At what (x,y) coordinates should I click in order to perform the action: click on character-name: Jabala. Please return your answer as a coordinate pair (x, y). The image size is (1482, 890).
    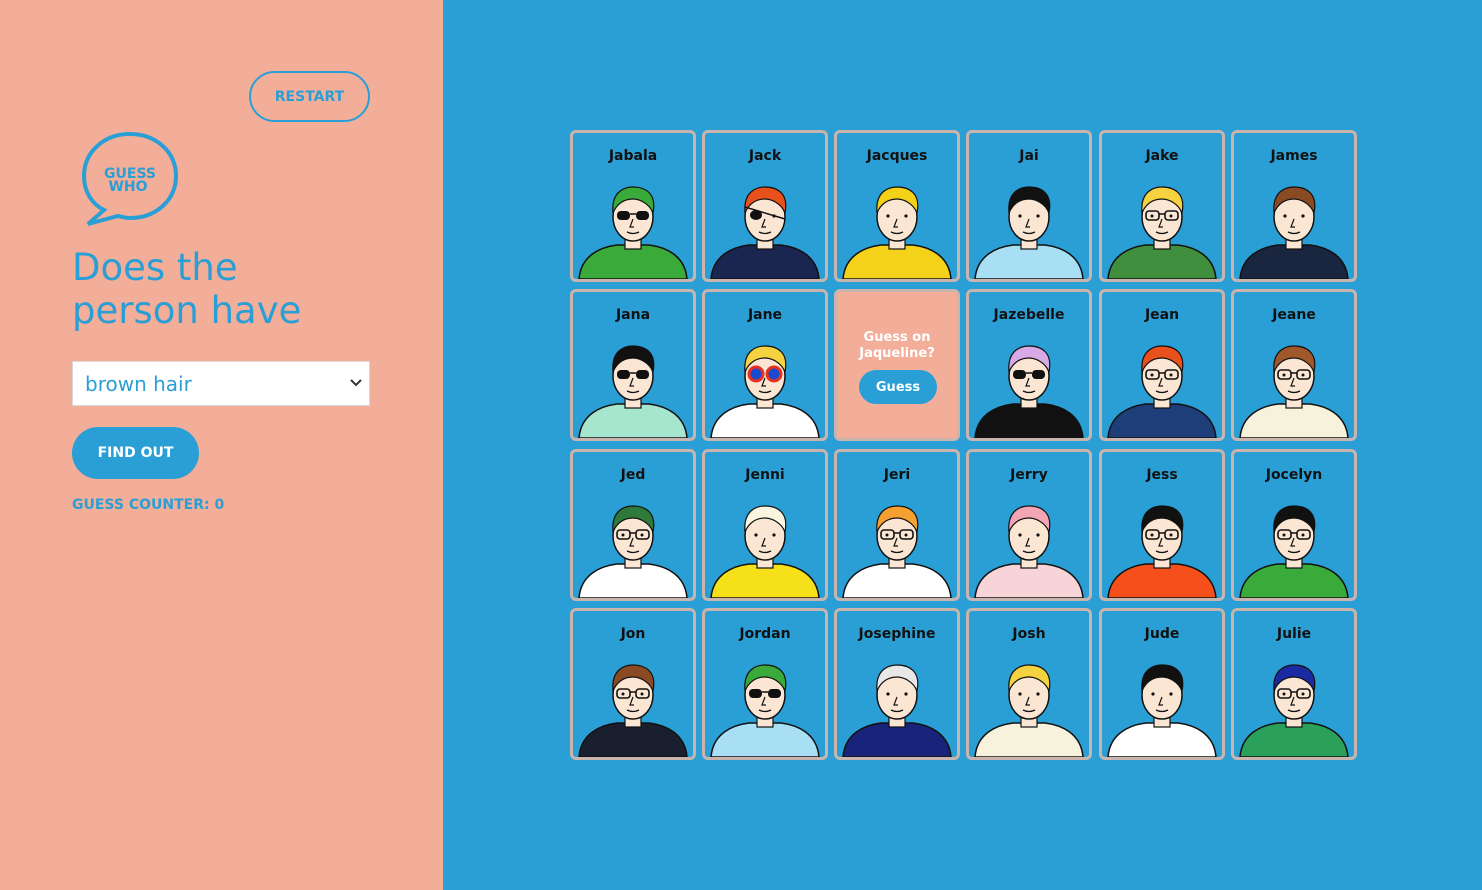
    Looking at the image, I should click on (633, 156).